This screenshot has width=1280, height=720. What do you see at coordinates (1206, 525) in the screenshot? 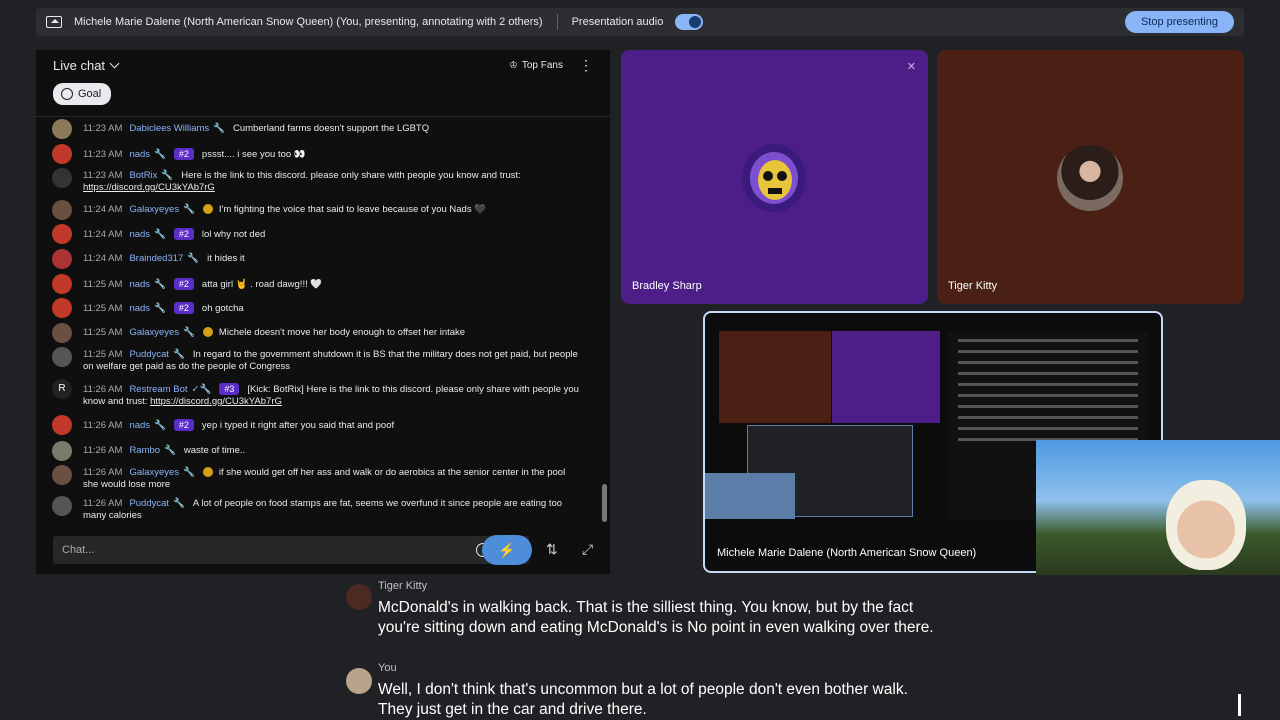
I see `presenter-face` at bounding box center [1206, 525].